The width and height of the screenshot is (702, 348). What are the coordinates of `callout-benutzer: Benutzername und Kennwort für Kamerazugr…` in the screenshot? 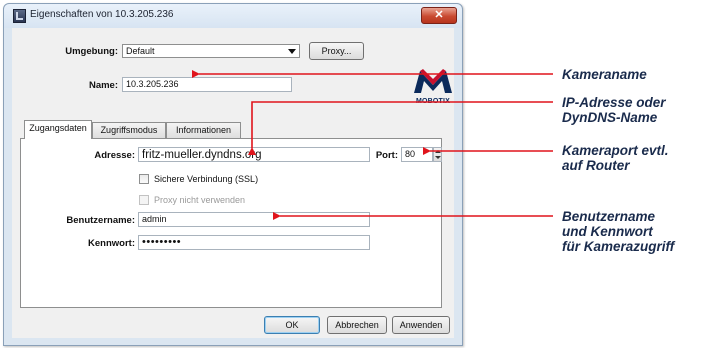 It's located at (618, 231).